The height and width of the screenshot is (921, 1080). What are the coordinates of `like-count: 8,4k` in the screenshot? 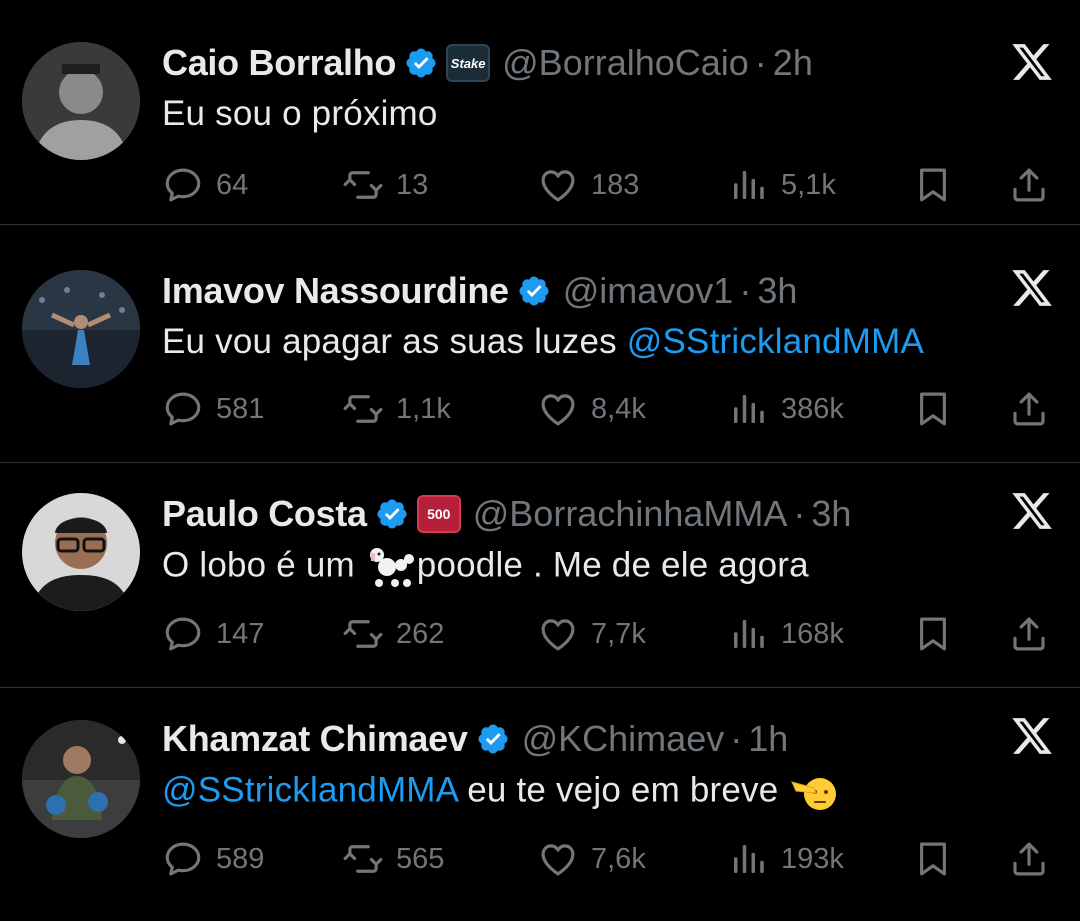 It's located at (618, 408).